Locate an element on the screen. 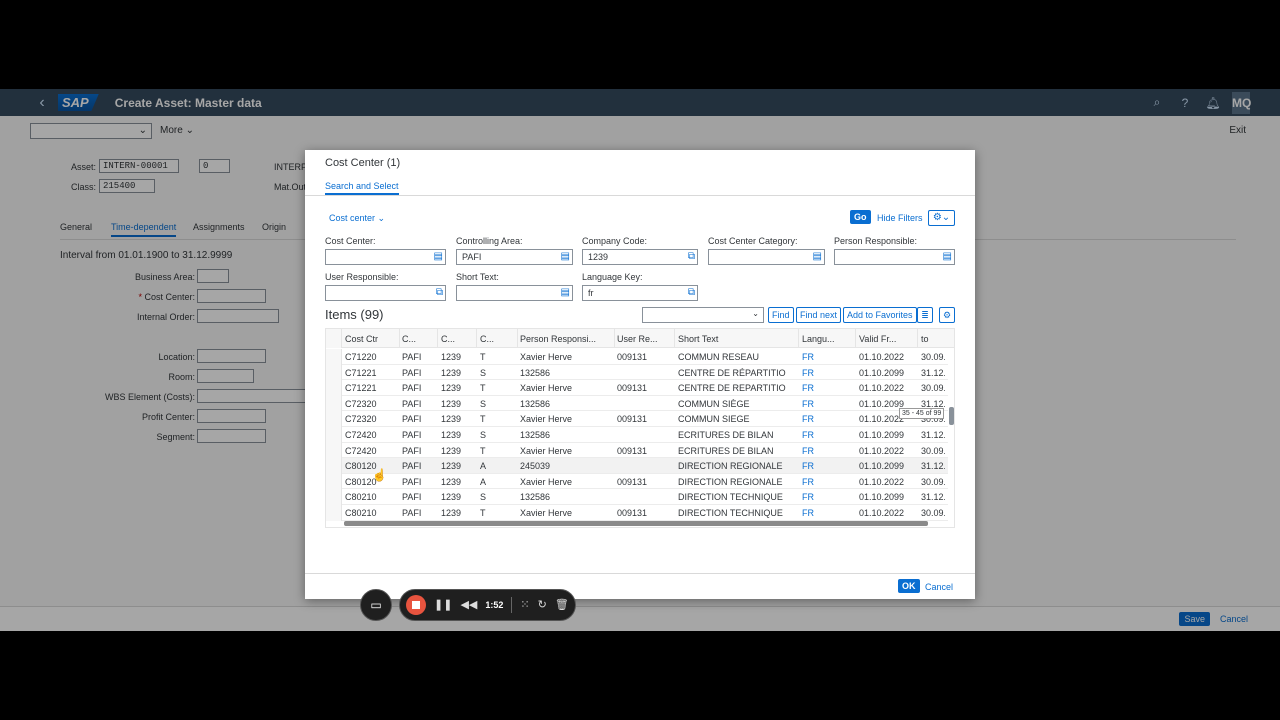 This screenshot has height=720, width=1280. add-to-favorites-button: Add to Favorites is located at coordinates (880, 315).